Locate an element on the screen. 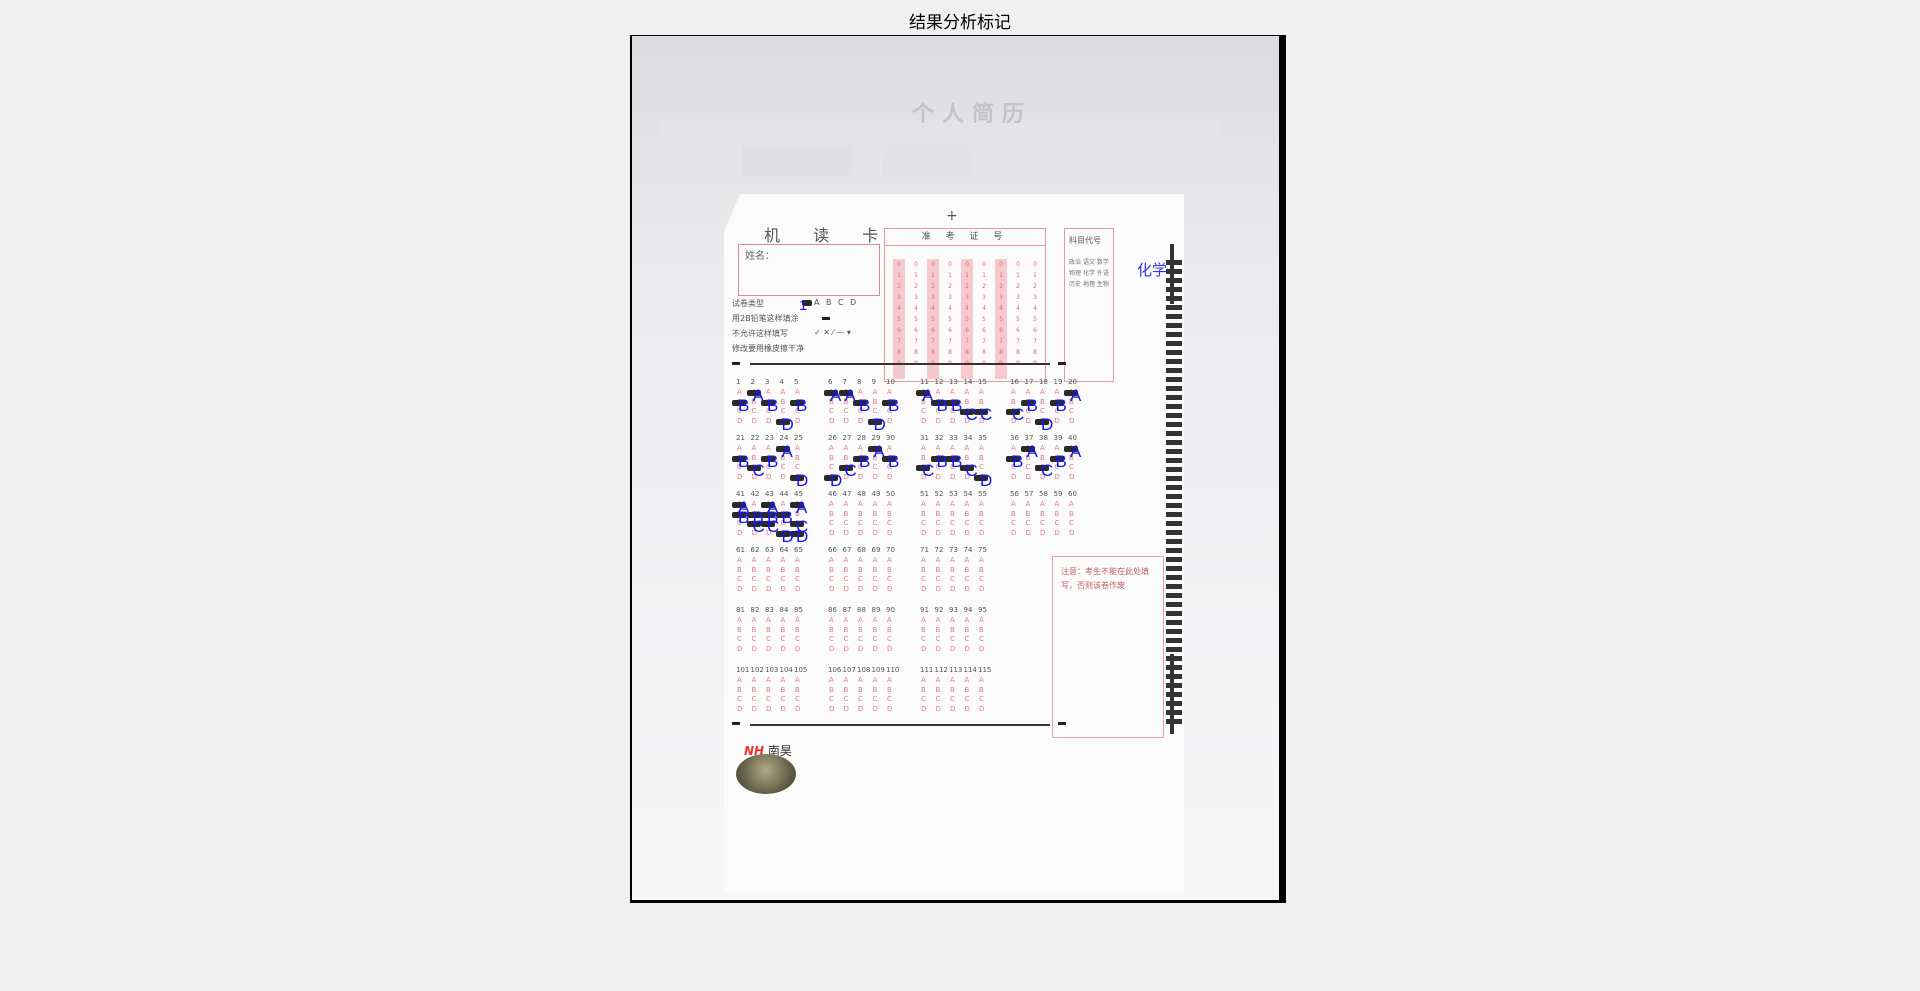 The height and width of the screenshot is (991, 1920). question-number: 62 is located at coordinates (755, 550).